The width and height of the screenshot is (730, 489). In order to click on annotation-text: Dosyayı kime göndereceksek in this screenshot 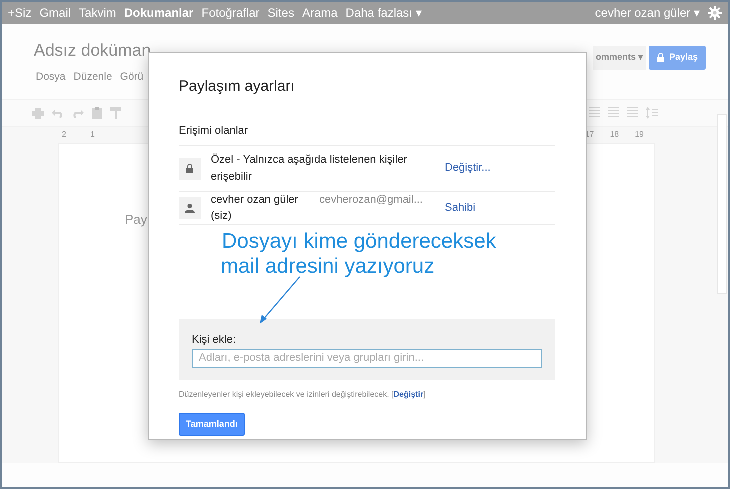, I will do `click(359, 241)`.